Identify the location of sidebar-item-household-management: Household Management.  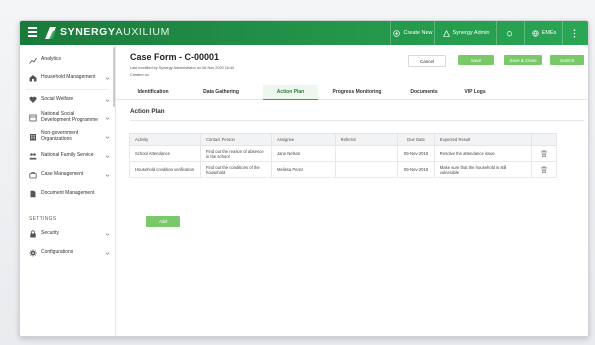
(67, 78).